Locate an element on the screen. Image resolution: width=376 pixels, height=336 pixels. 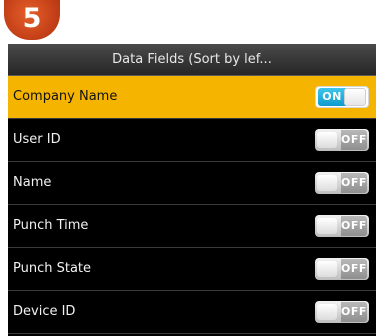
toggle-switch: ON is located at coordinates (342, 97).